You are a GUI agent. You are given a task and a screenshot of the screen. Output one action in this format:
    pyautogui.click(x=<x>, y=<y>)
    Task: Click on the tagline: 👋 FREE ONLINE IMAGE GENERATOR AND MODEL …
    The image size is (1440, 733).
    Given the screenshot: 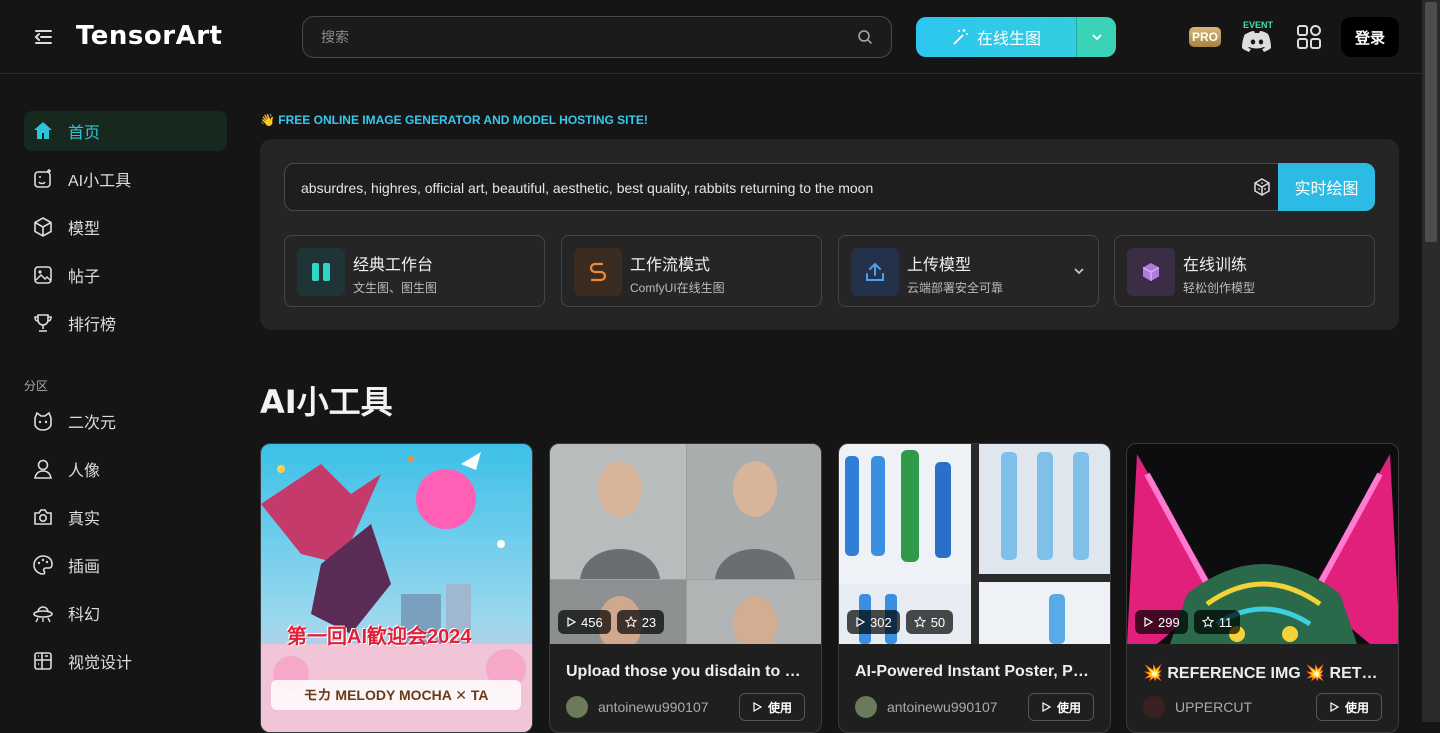 What is the action you would take?
    pyautogui.click(x=454, y=120)
    